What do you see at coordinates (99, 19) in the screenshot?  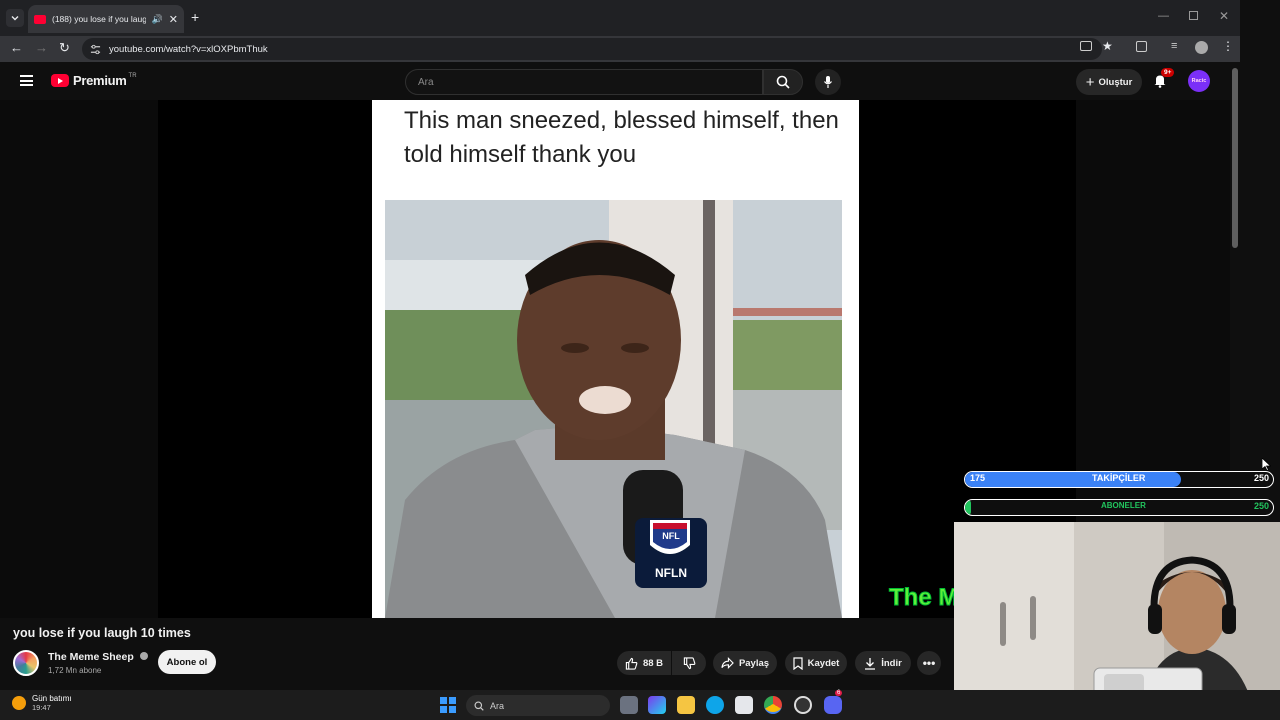 I see `tab-title: (188) you lose if you laugh` at bounding box center [99, 19].